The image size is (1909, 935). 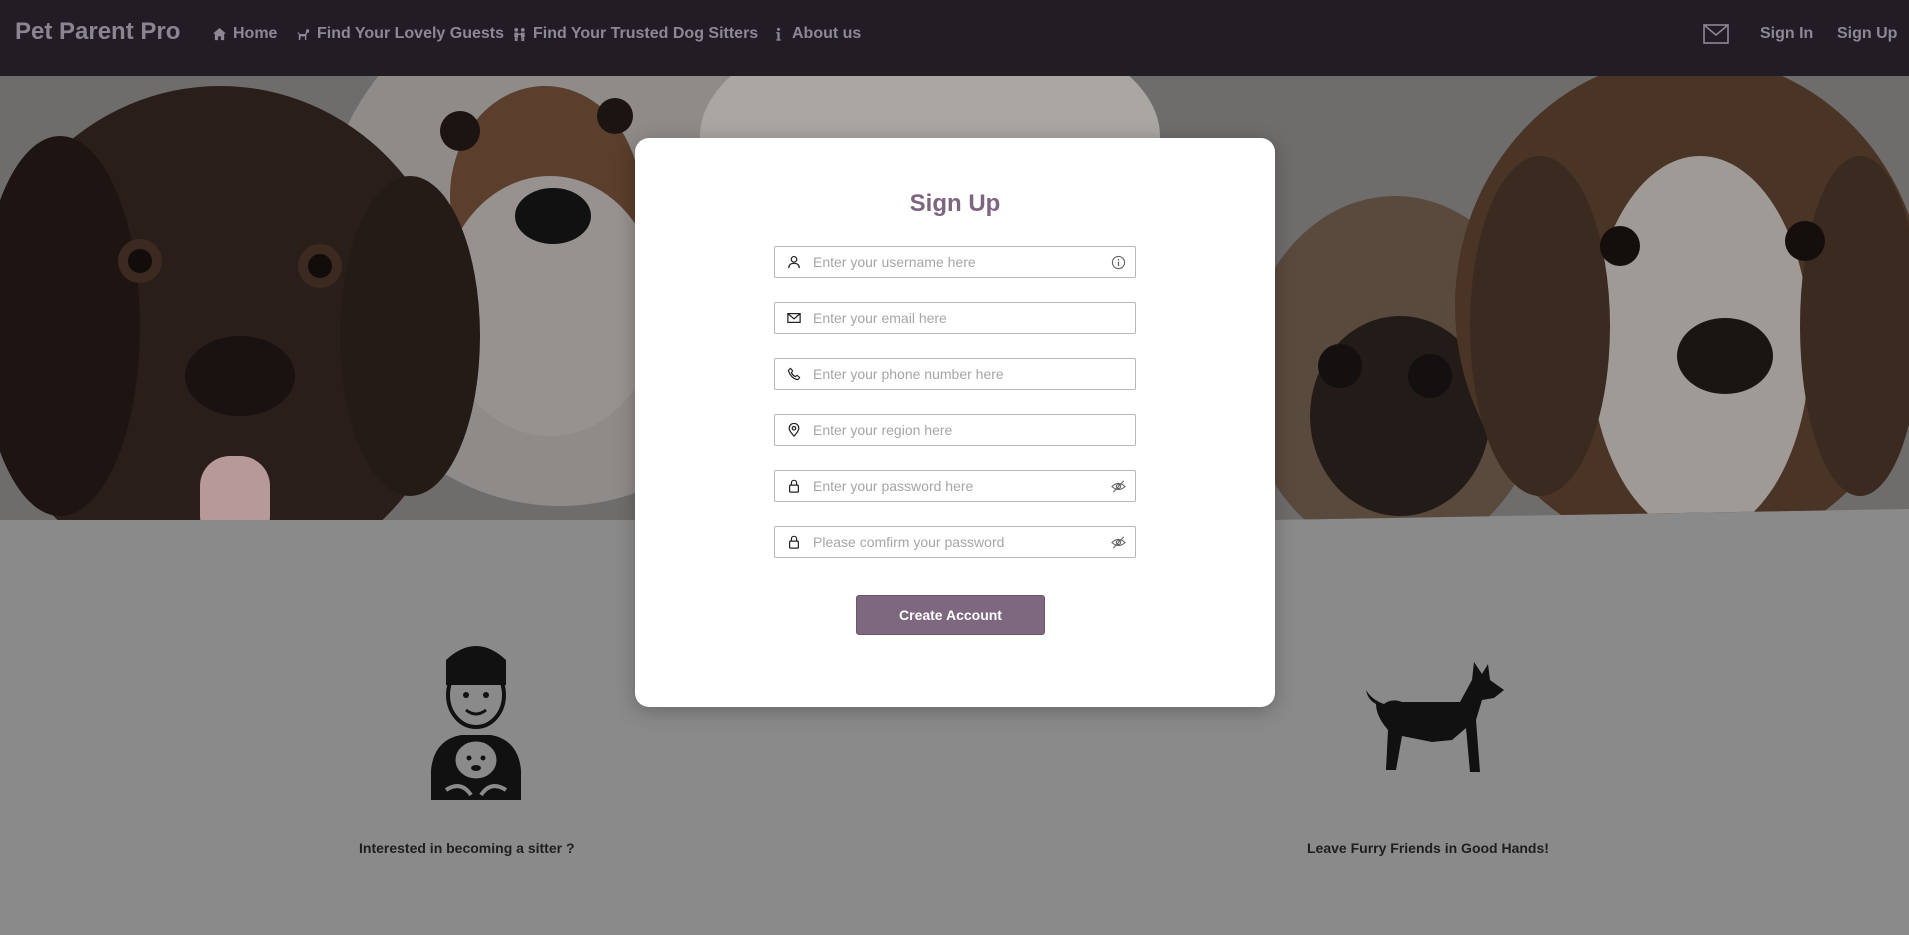 I want to click on sitter-holding-puppy-icon, so click(x=476, y=723).